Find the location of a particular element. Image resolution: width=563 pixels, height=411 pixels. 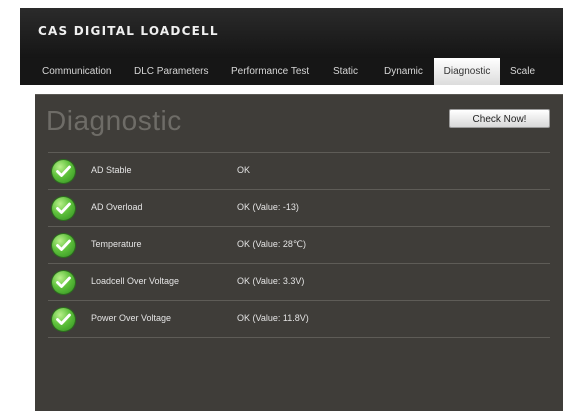

tab-dynamic: Dynamic is located at coordinates (403, 71).